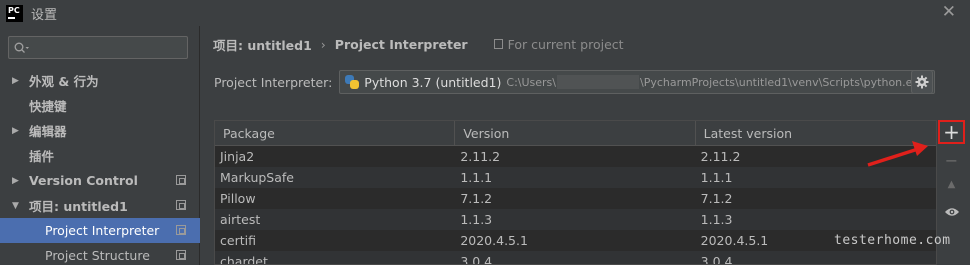 The width and height of the screenshot is (970, 265). Describe the element at coordinates (64, 81) in the screenshot. I see `nav-item-label: 外观 & 行为` at that location.